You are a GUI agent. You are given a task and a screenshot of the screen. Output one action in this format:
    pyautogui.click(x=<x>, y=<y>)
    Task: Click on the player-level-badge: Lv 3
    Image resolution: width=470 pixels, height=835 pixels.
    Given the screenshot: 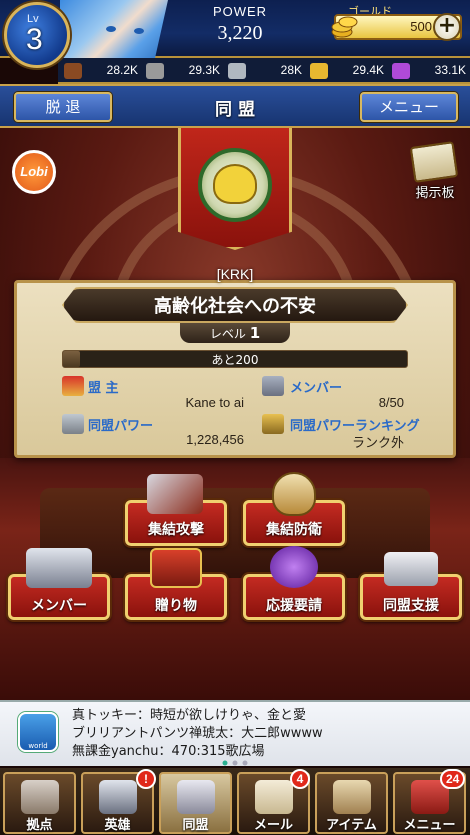 What is the action you would take?
    pyautogui.click(x=37, y=35)
    